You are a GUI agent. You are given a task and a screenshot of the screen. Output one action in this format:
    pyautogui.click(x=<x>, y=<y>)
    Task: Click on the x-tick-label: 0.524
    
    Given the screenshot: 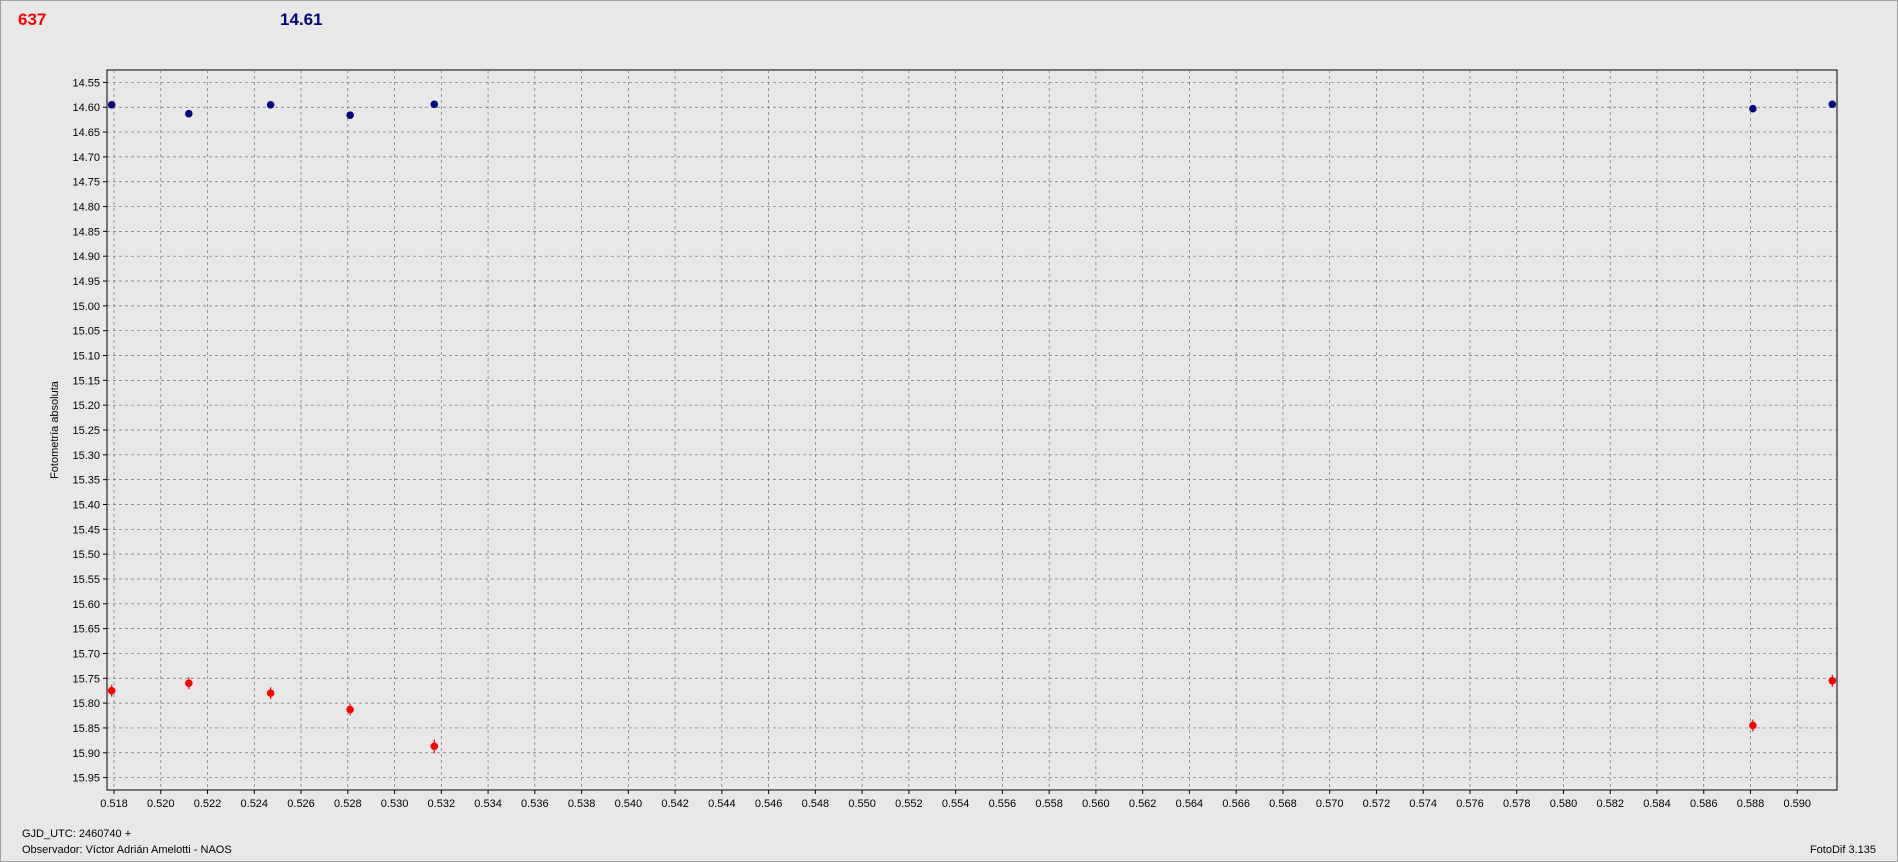 What is the action you would take?
    pyautogui.click(x=255, y=804)
    